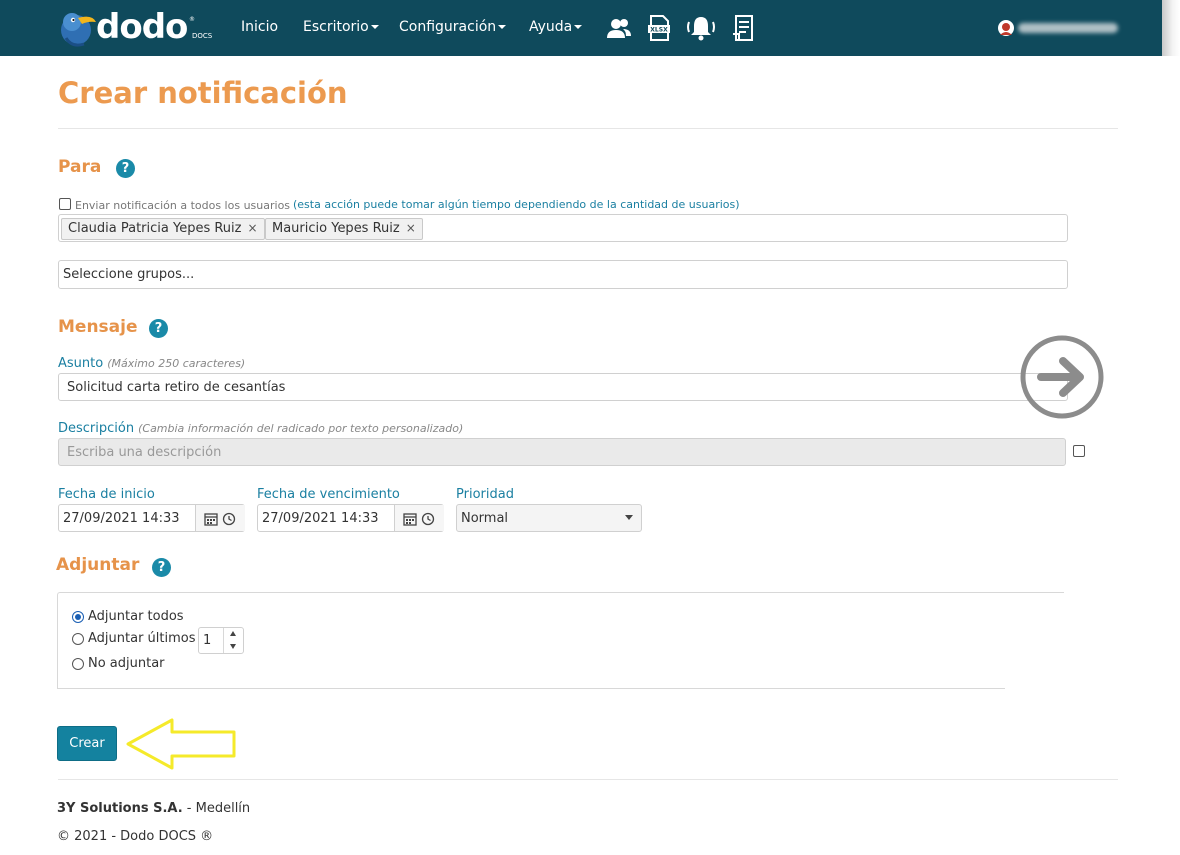 The width and height of the screenshot is (1180, 855). What do you see at coordinates (203, 93) in the screenshot?
I see `page-title: Crear notificación` at bounding box center [203, 93].